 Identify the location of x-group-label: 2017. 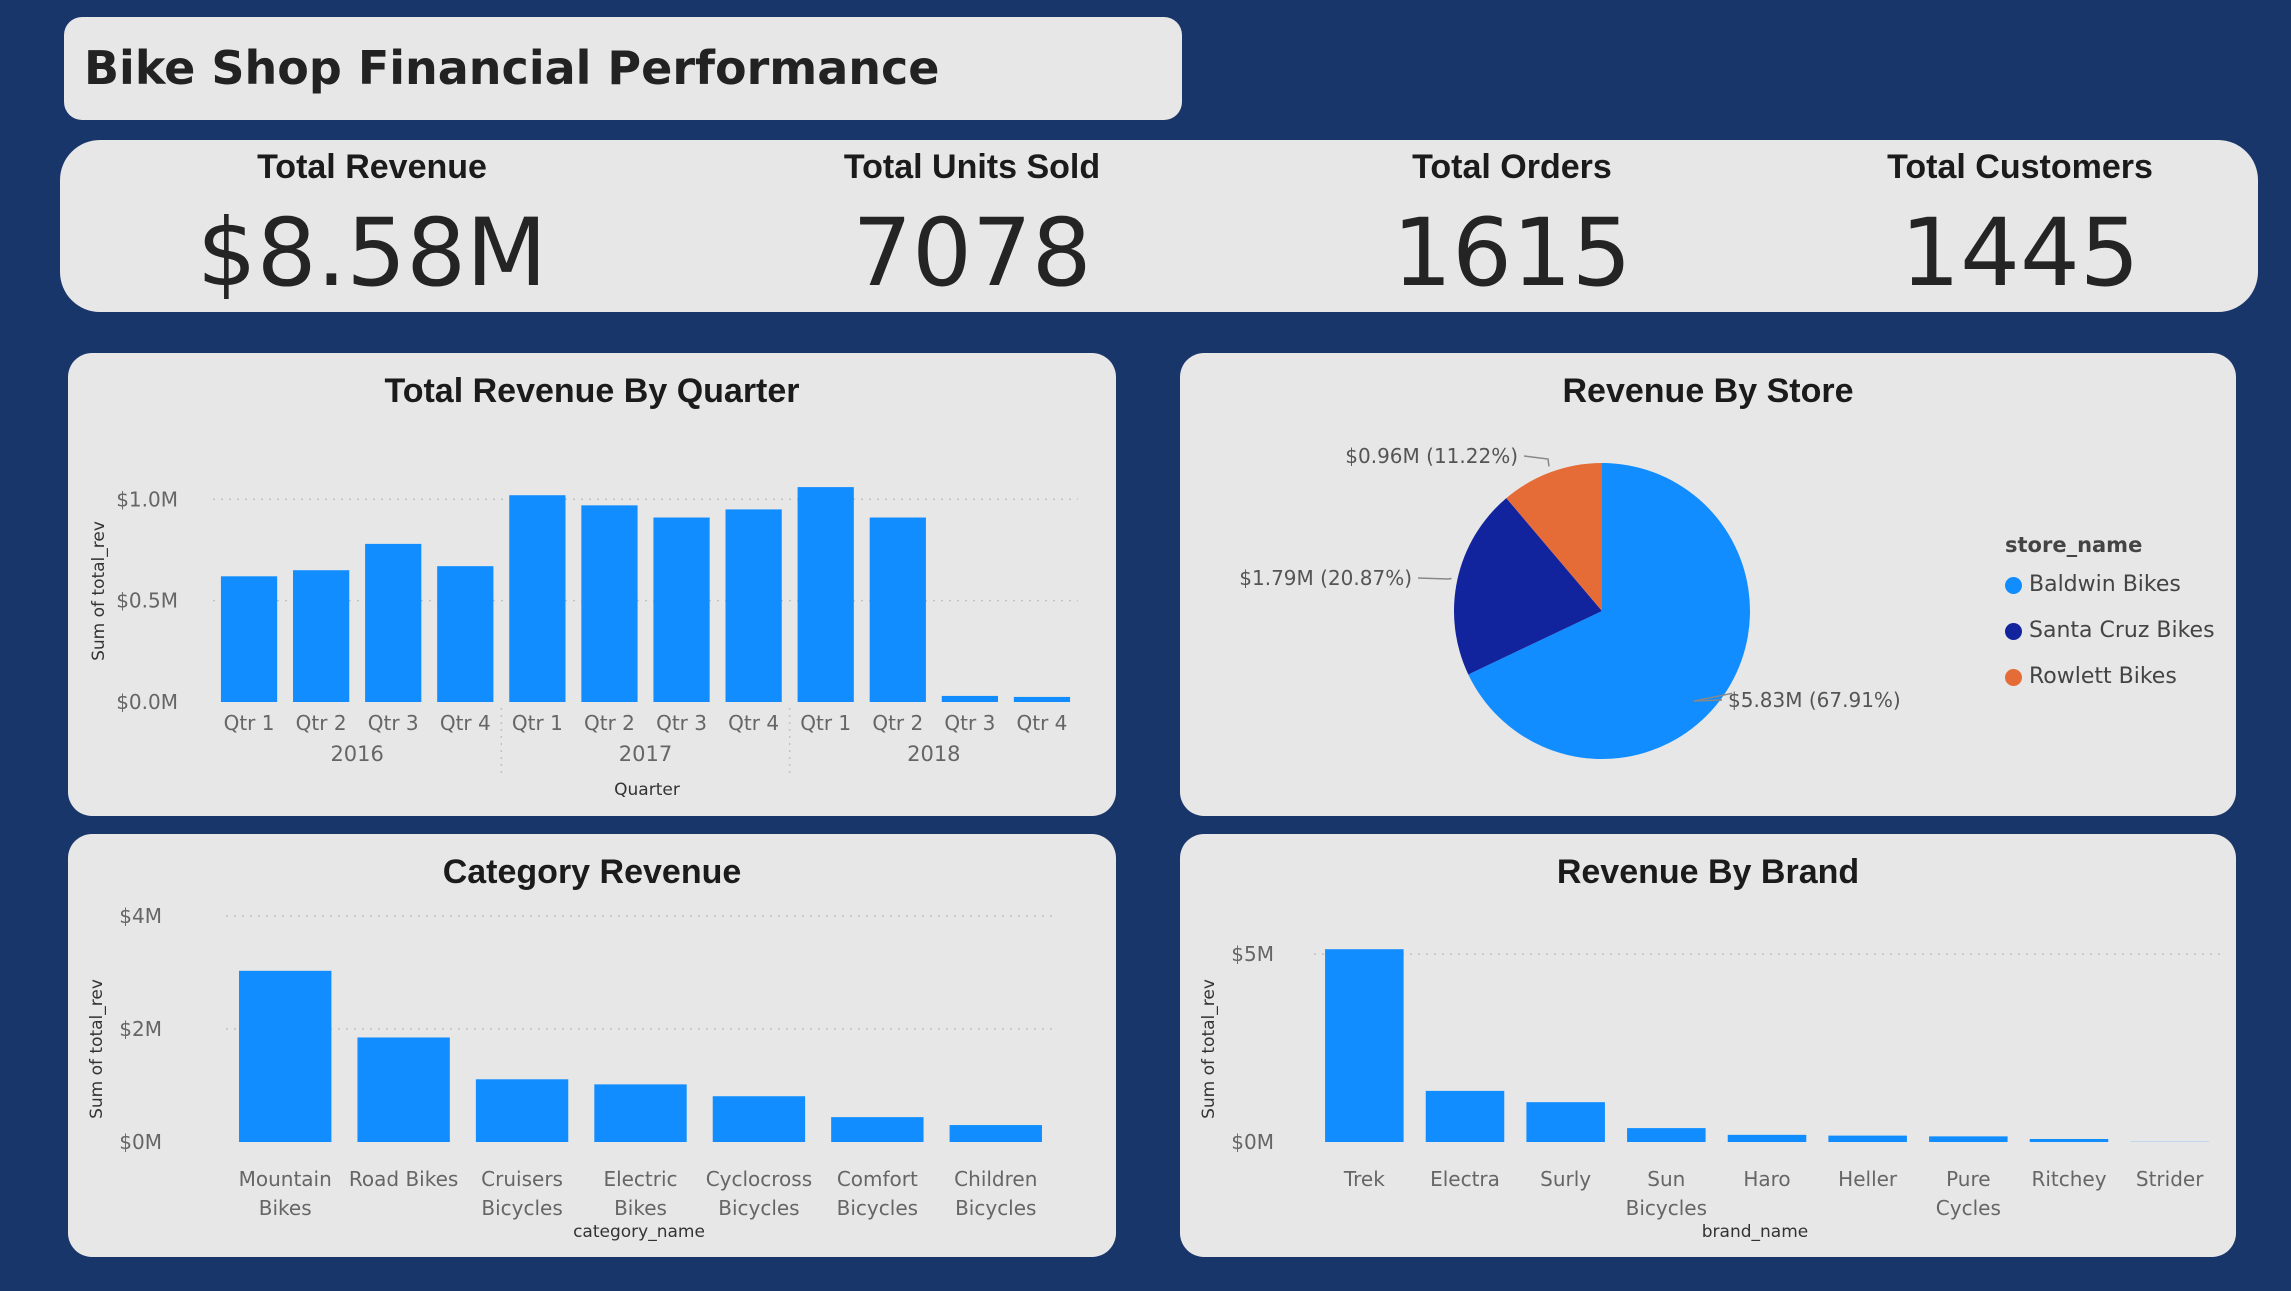
(645, 754).